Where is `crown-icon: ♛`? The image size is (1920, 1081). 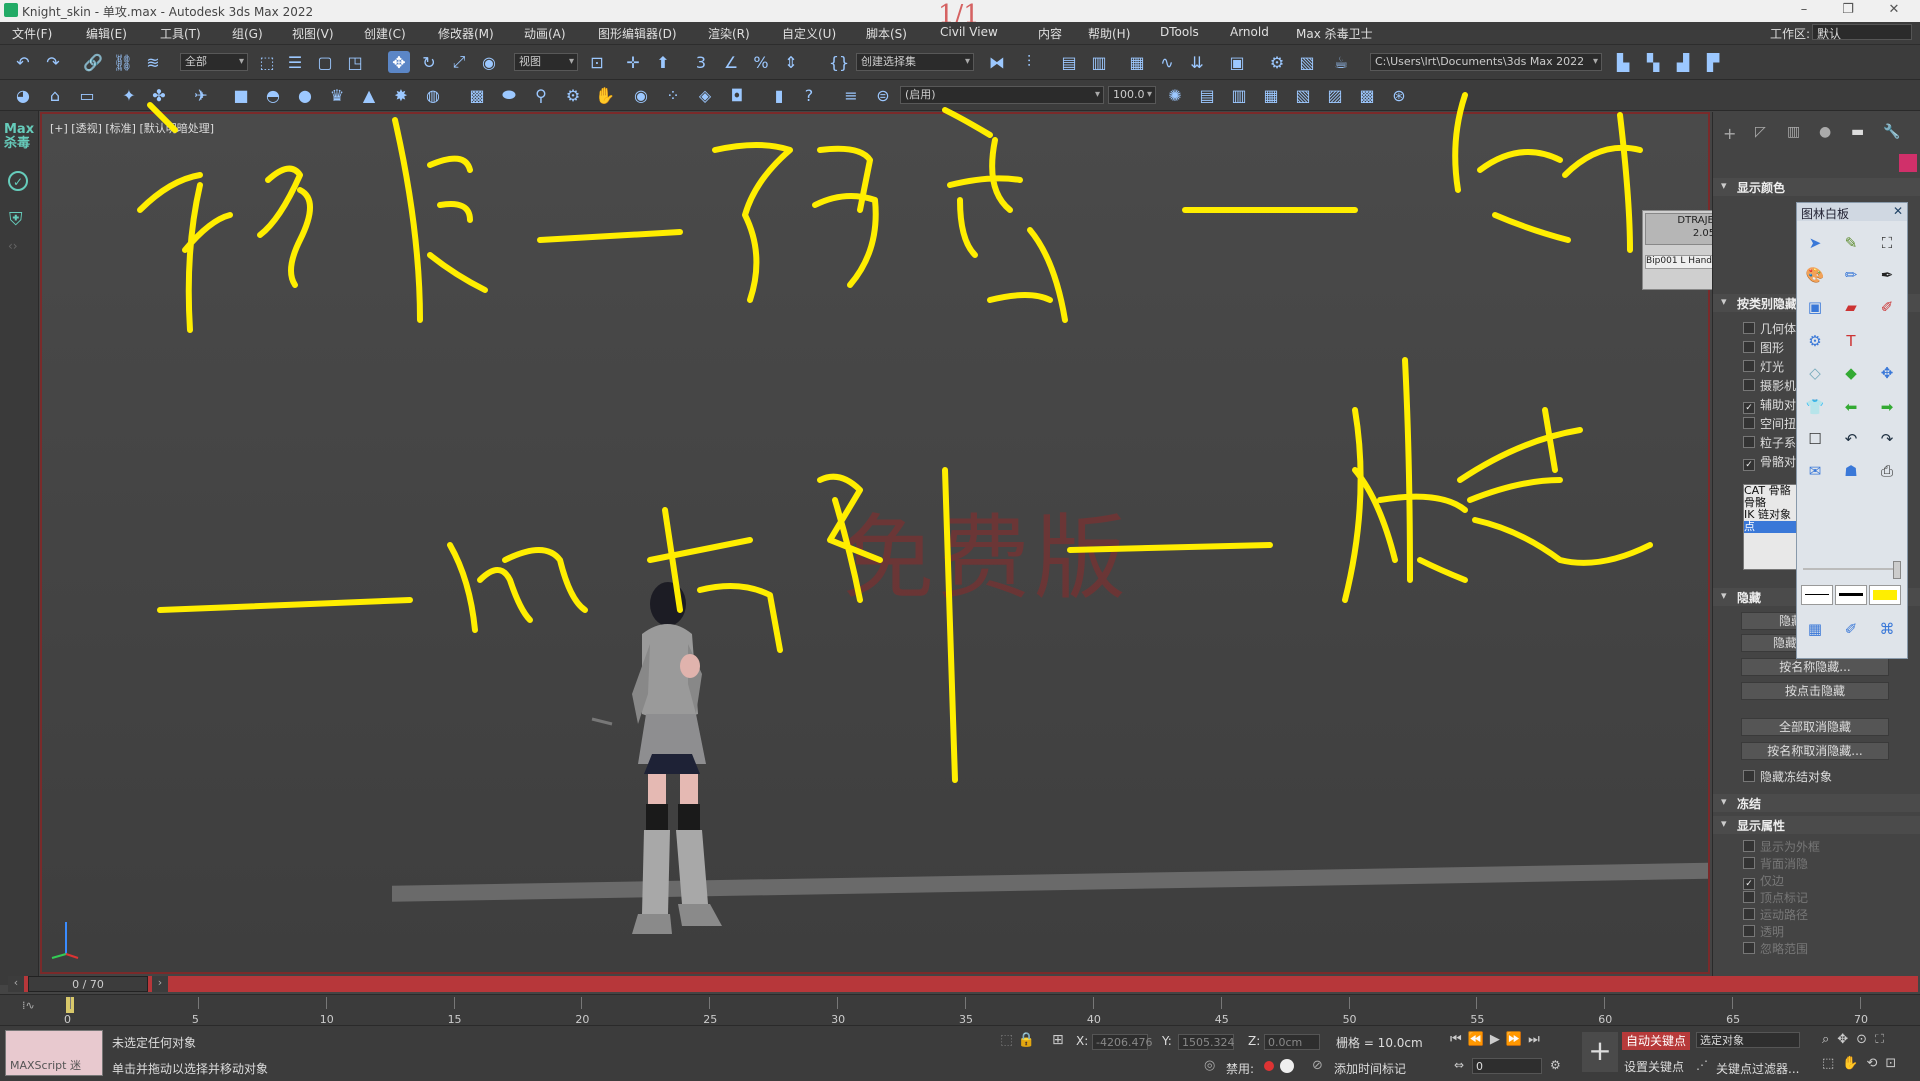 crown-icon: ♛ is located at coordinates (337, 95).